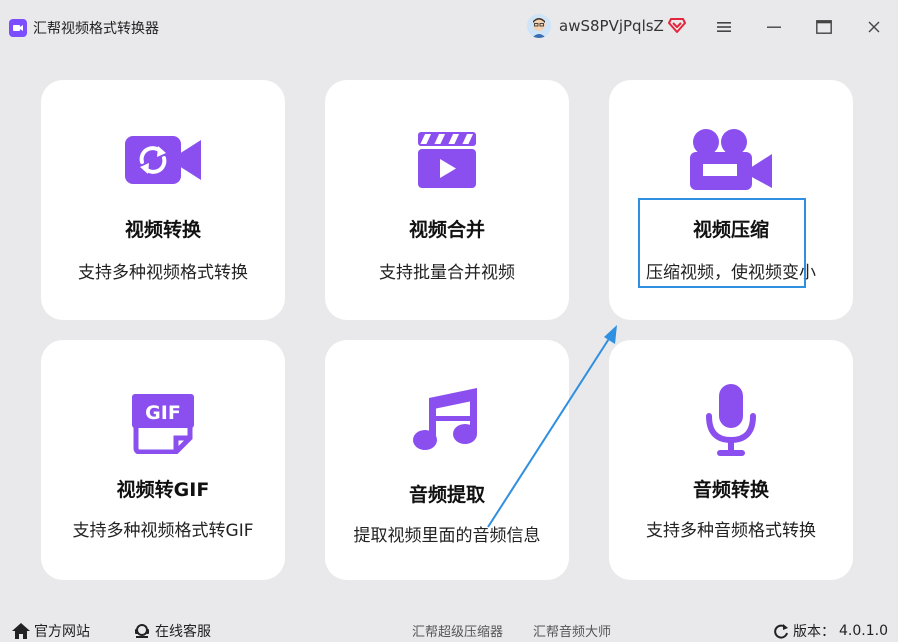  I want to click on card-audio-convert: 音频转换 支持多种音频格式转换, so click(731, 460).